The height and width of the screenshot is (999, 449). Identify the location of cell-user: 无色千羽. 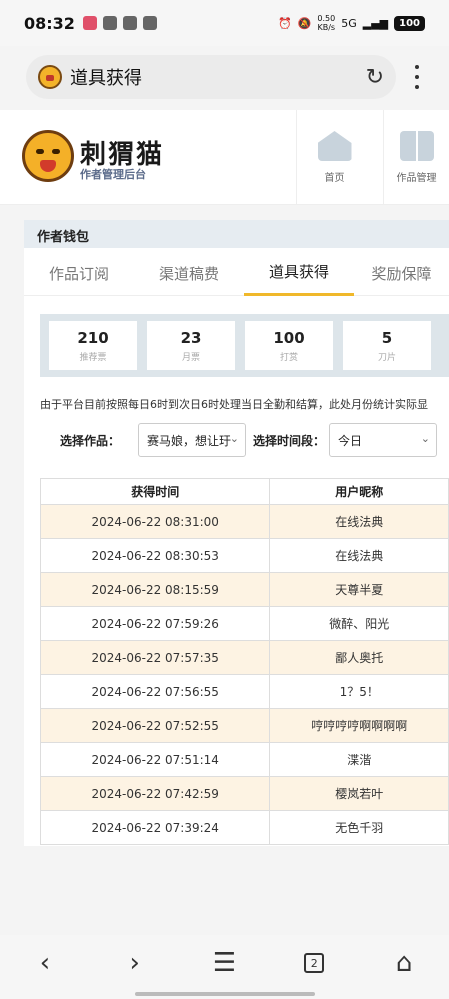
(359, 828).